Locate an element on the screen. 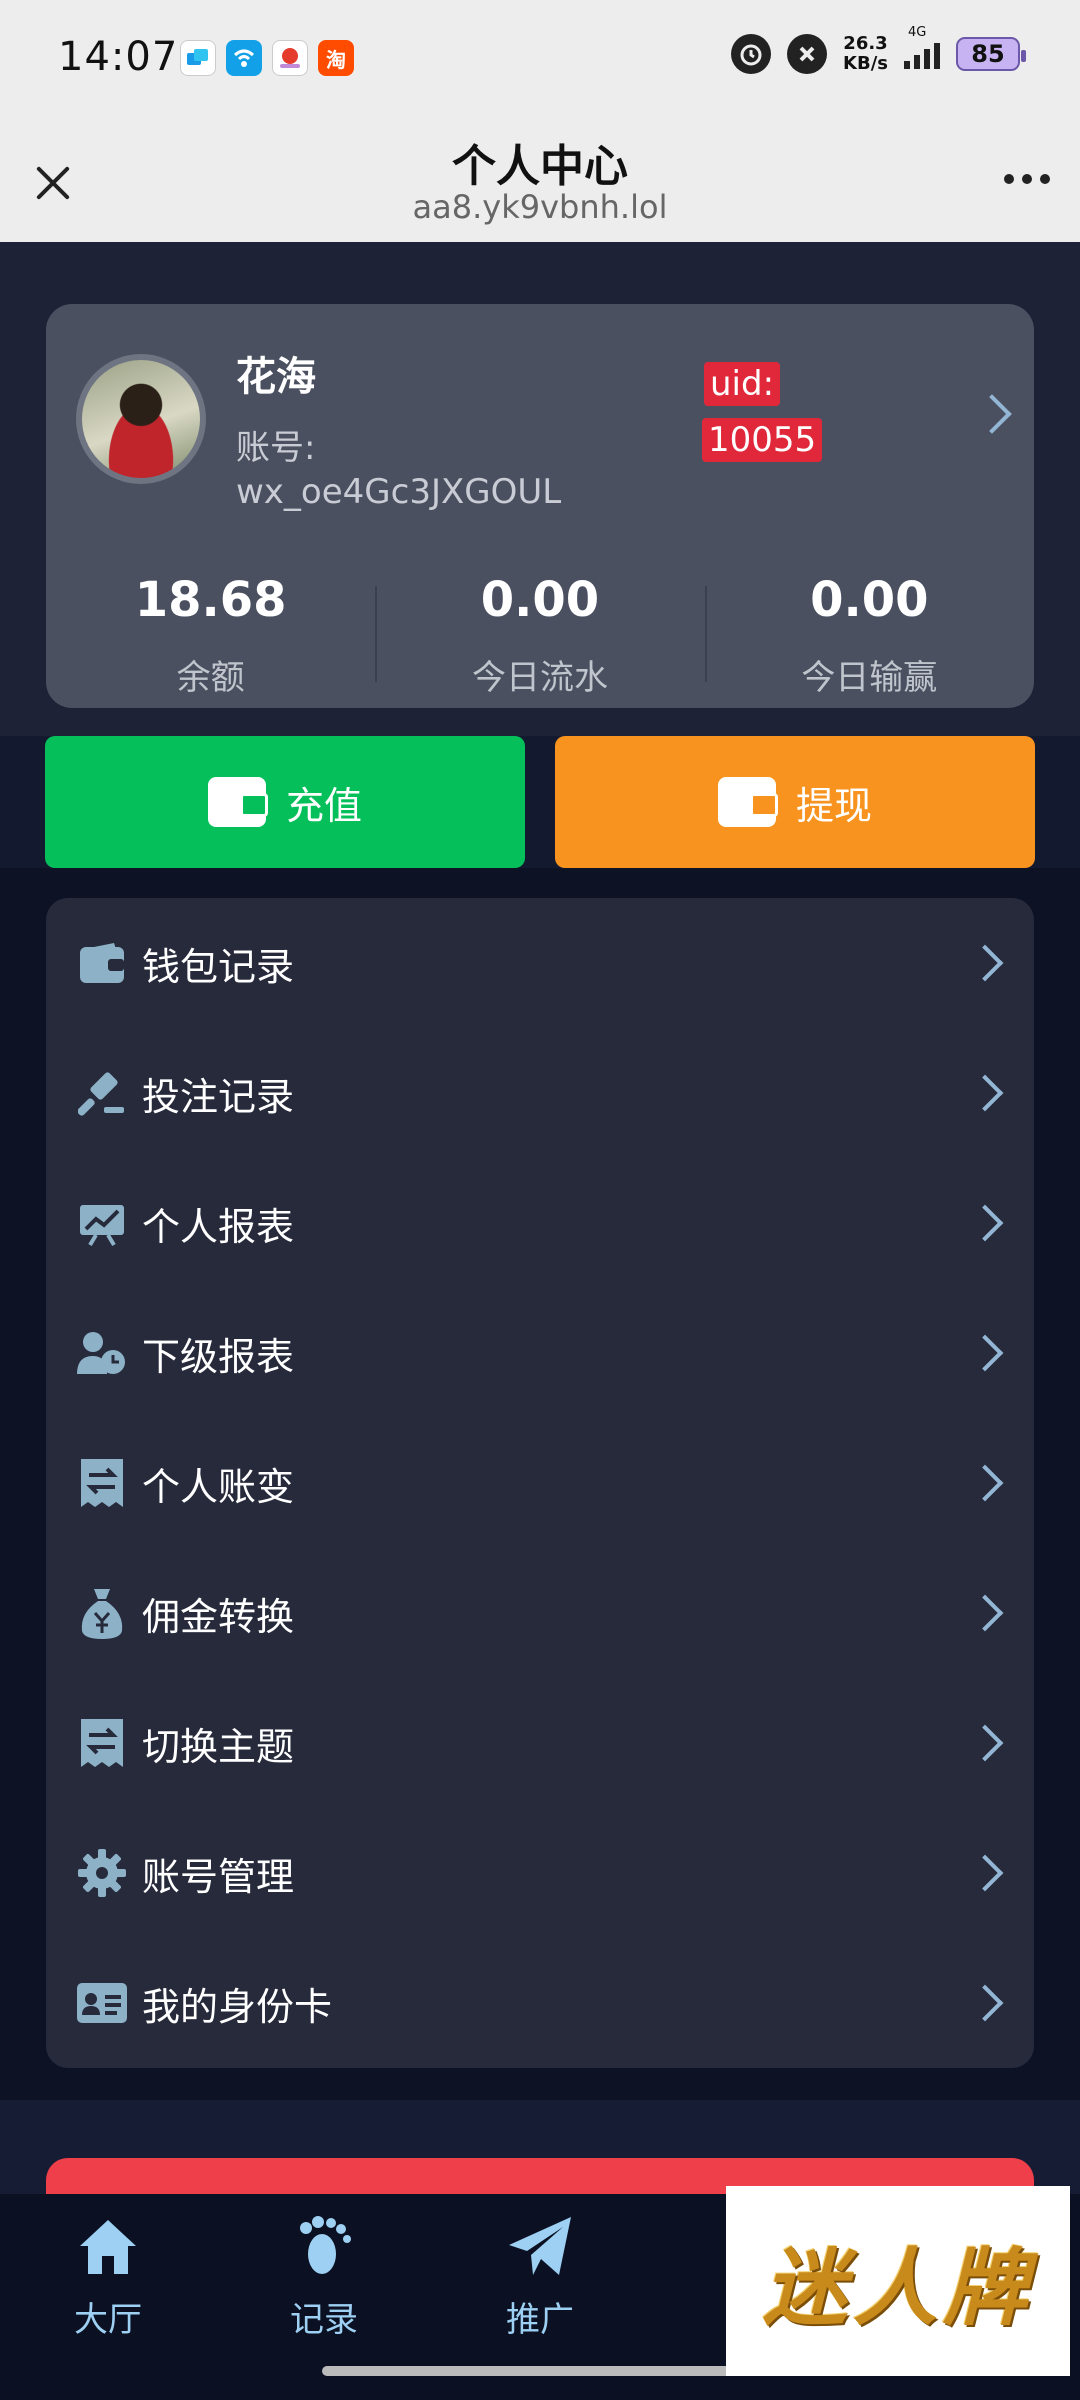 Image resolution: width=1080 pixels, height=2400 pixels. menu-item-label: 切换主题 is located at coordinates (218, 1746).